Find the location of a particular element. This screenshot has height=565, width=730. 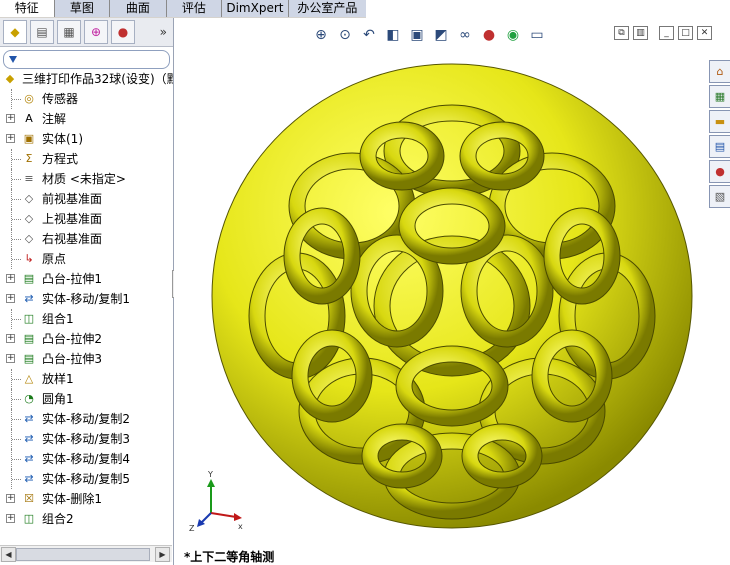

tree-item: ◇ 前视基准面 is located at coordinates (86, 199).